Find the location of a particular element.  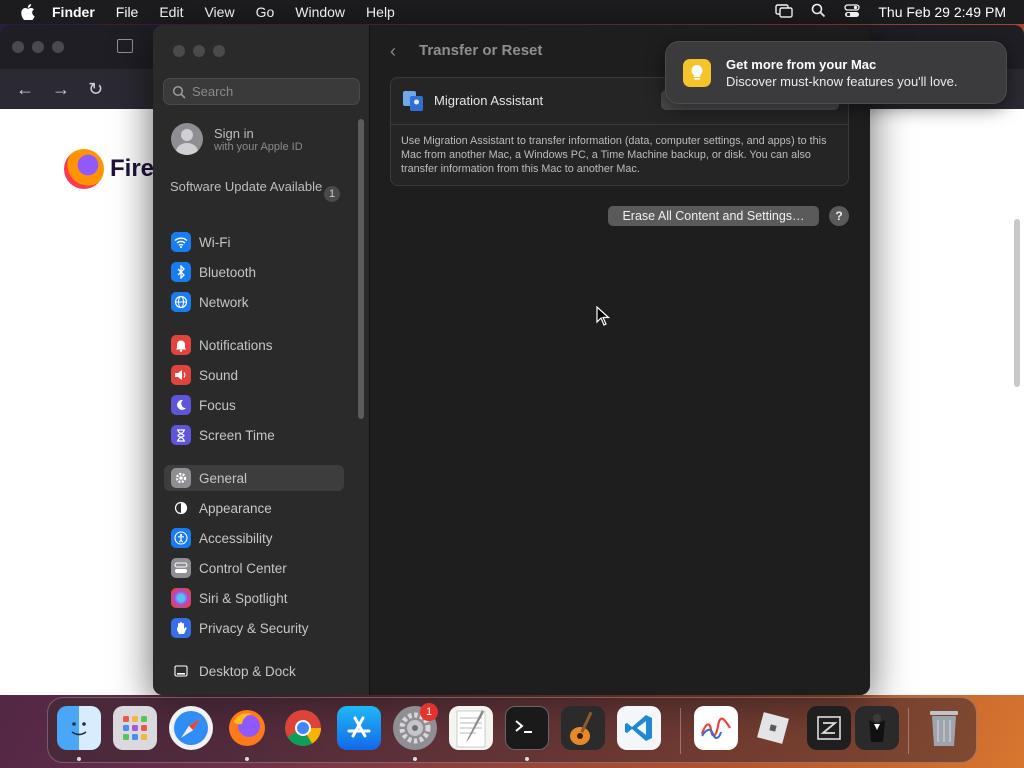

sidebar-item-control-center: Control Center is located at coordinates (254, 568).